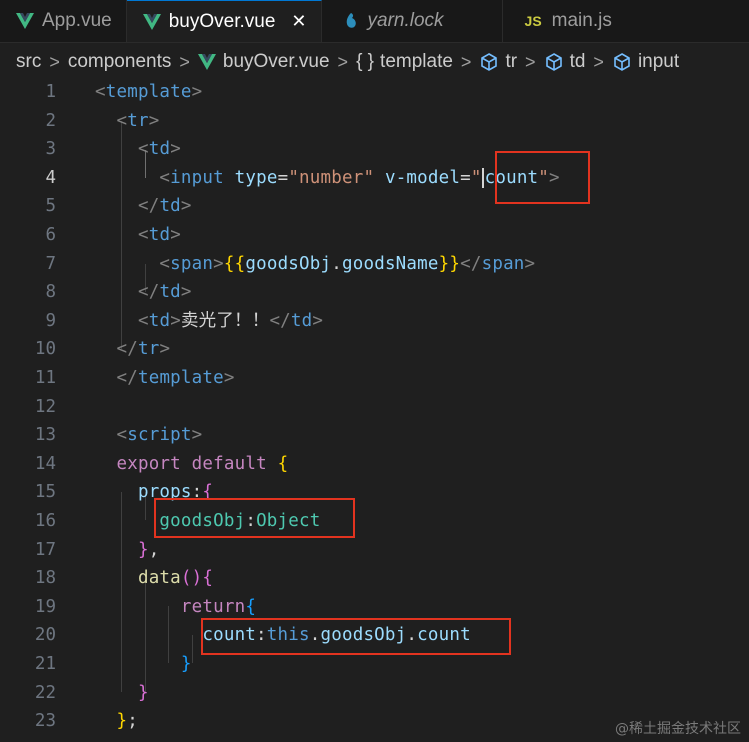 This screenshot has width=749, height=742. Describe the element at coordinates (298, 21) in the screenshot. I see `close-icon: ✕` at that location.